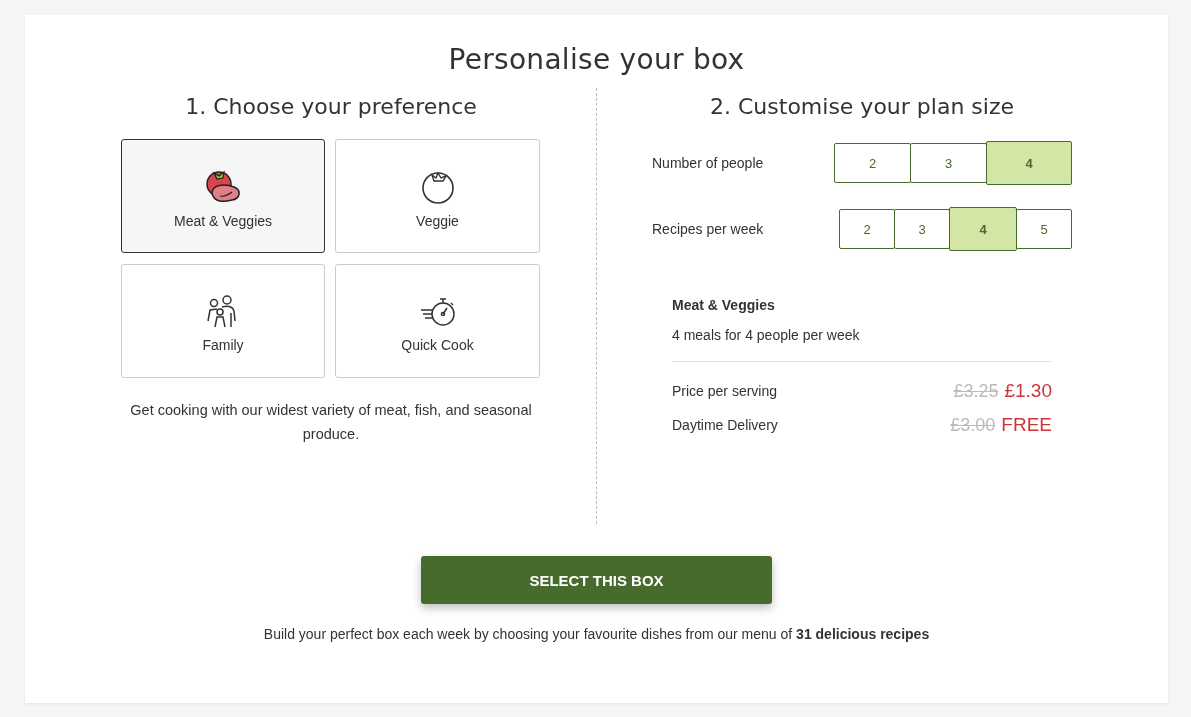 The width and height of the screenshot is (1191, 717). Describe the element at coordinates (331, 422) in the screenshot. I see `preference-description: Get cooking with our widest variety of meat, fish, and seasonal produce.` at that location.